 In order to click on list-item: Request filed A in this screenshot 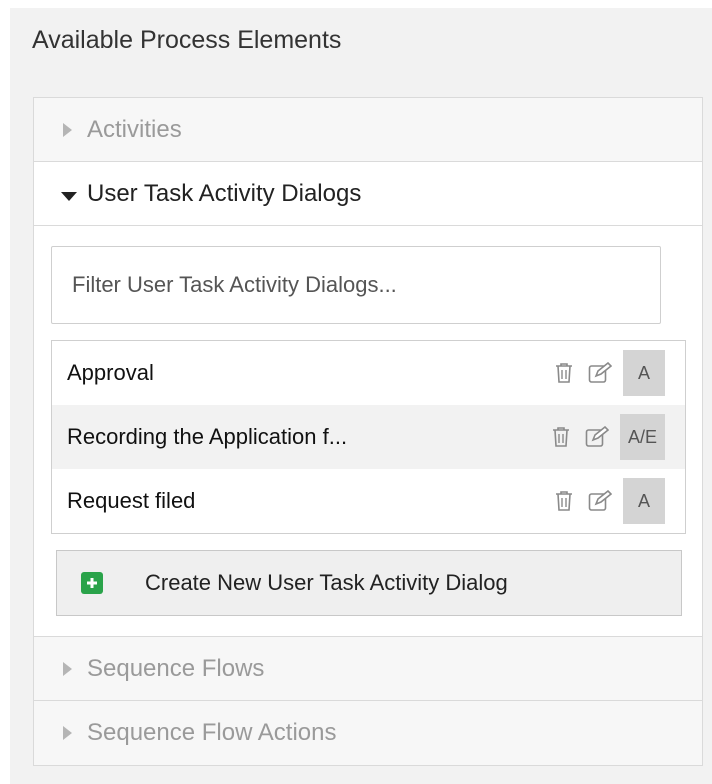, I will do `click(368, 501)`.